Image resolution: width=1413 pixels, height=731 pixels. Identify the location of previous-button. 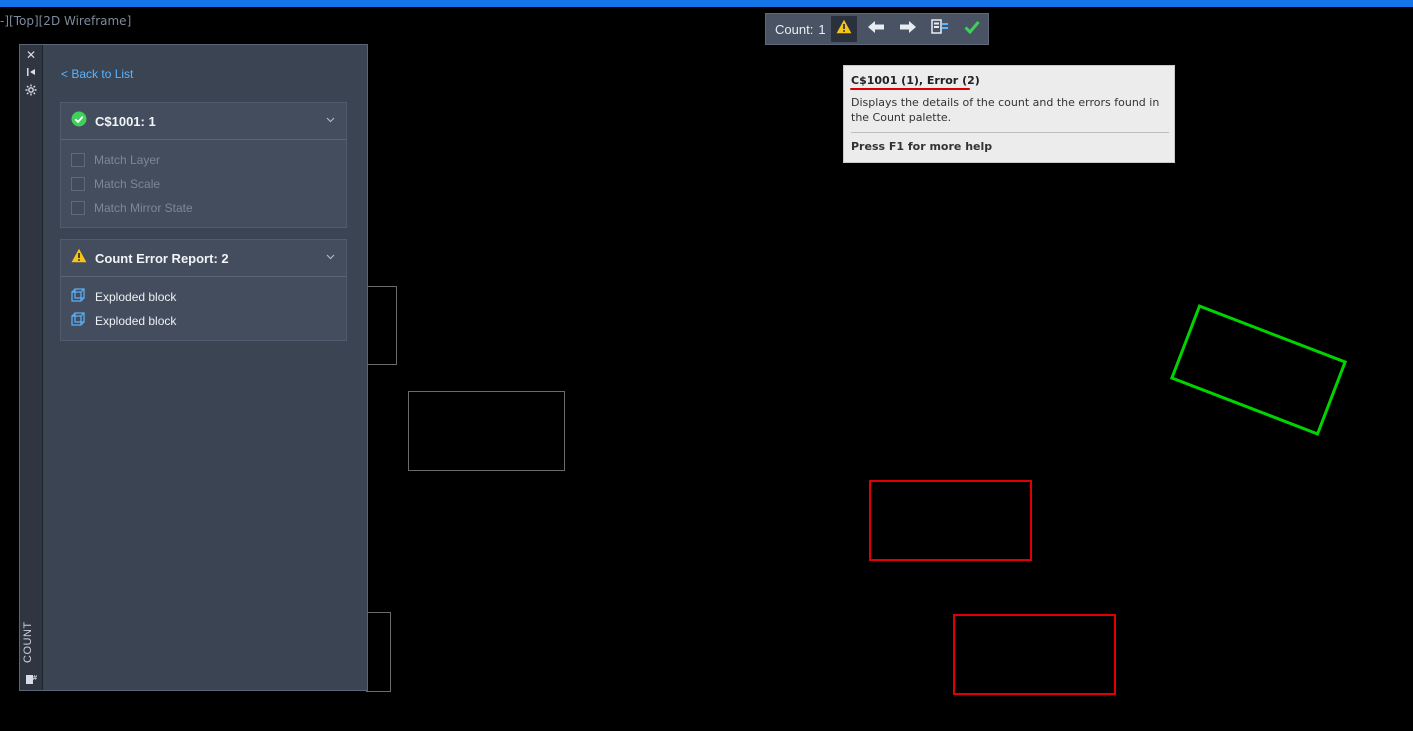
(876, 29).